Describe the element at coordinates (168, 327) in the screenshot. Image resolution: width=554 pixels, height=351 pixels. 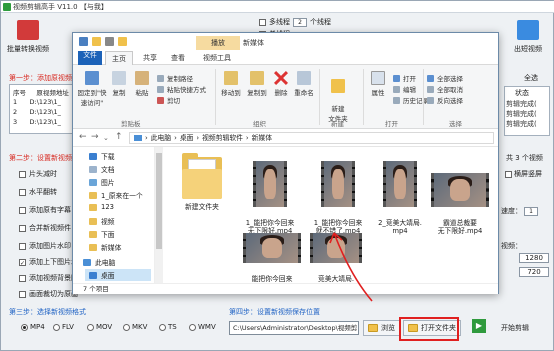
I see `format-ts: TS` at that location.